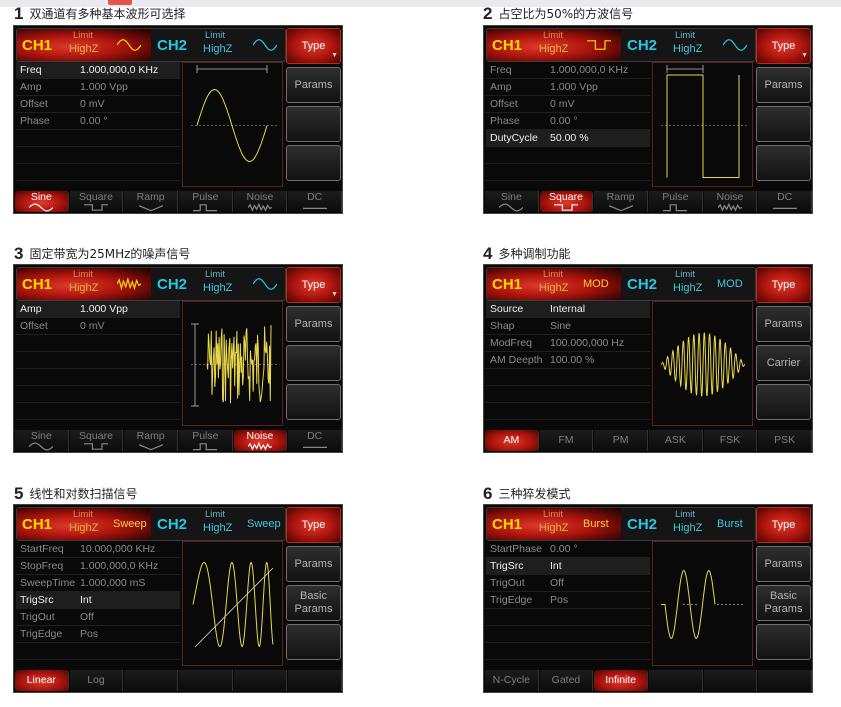  Describe the element at coordinates (512, 680) in the screenshot. I see `tab-n-cycle: N-Cycle` at that location.